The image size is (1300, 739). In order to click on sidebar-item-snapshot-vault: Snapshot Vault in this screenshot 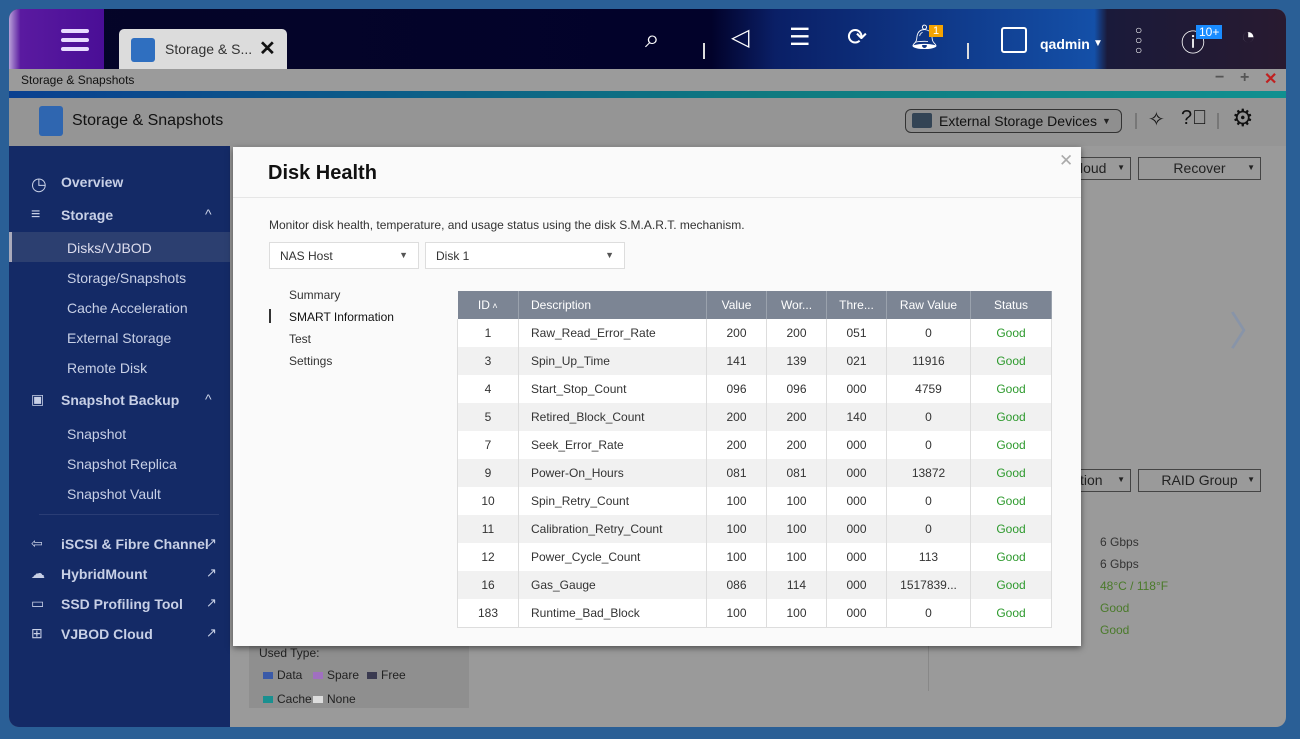, I will do `click(114, 494)`.